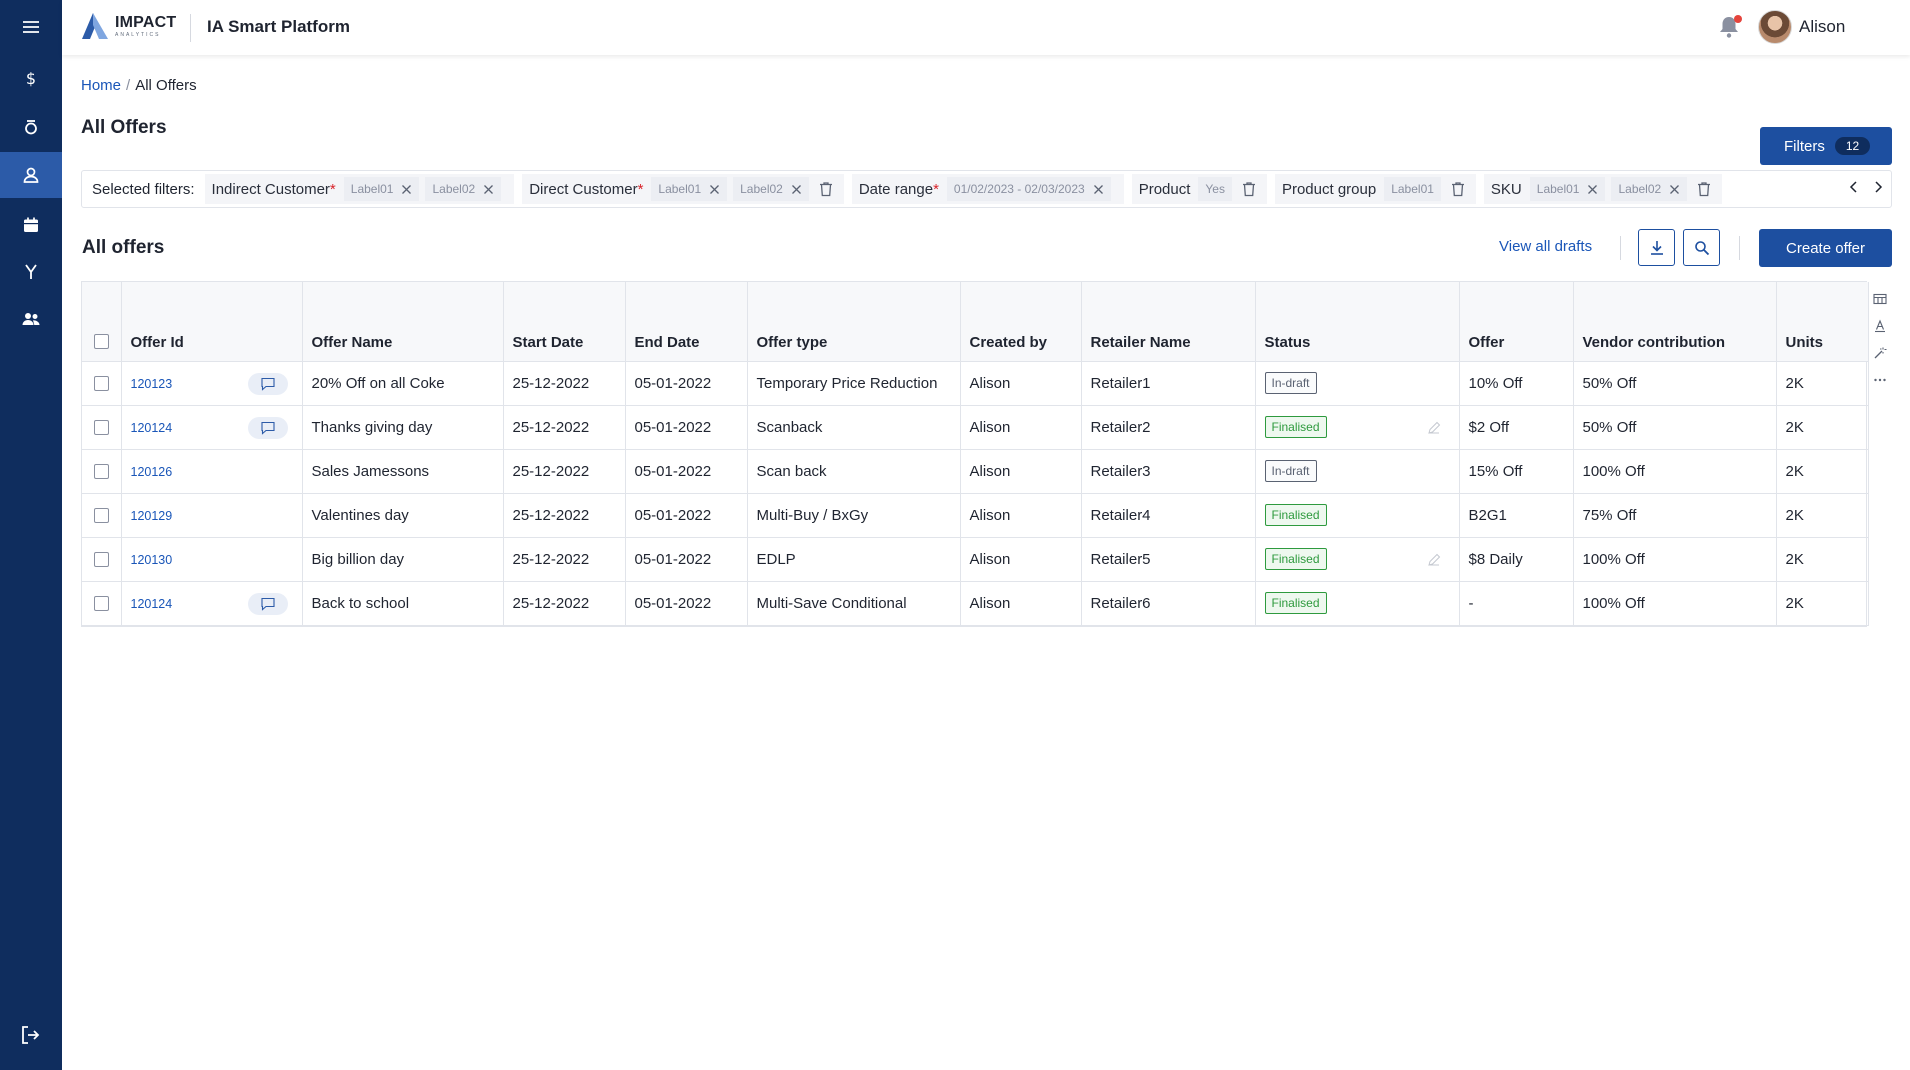 The image size is (1910, 1070). Describe the element at coordinates (31, 272) in the screenshot. I see `nav-workflow` at that location.